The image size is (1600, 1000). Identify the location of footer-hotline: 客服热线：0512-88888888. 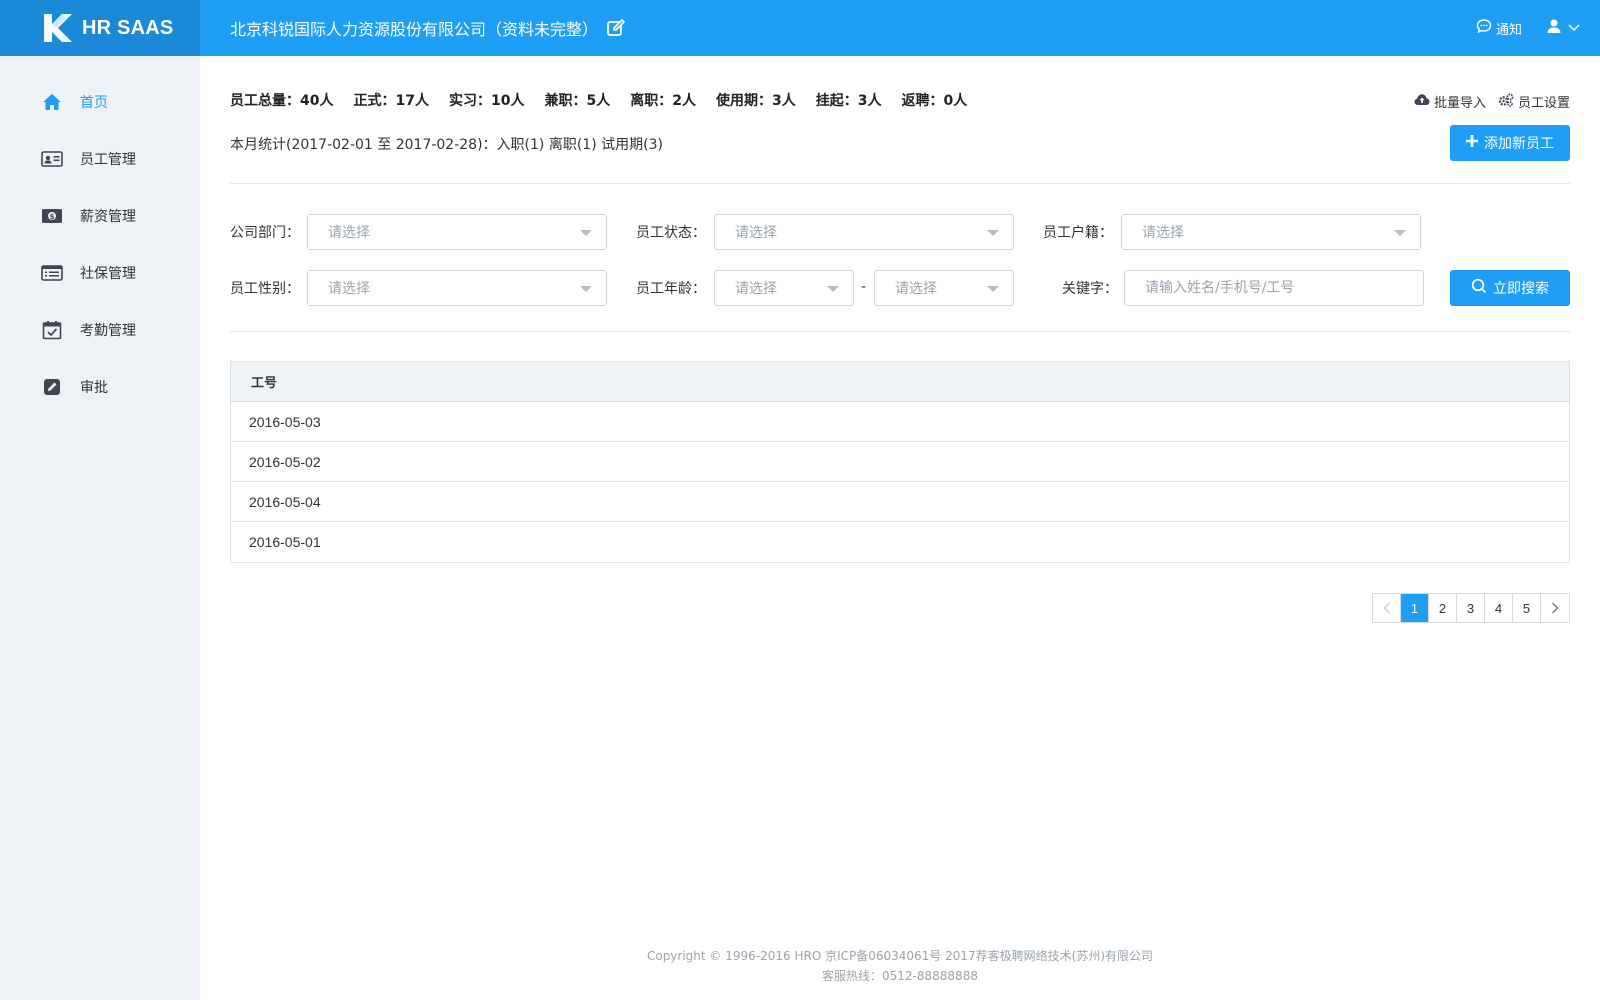
(900, 976).